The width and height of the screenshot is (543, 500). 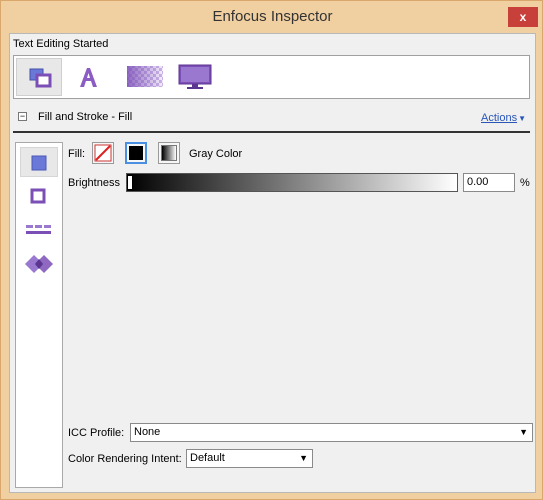 I want to click on solid-black-icon, so click(x=136, y=153).